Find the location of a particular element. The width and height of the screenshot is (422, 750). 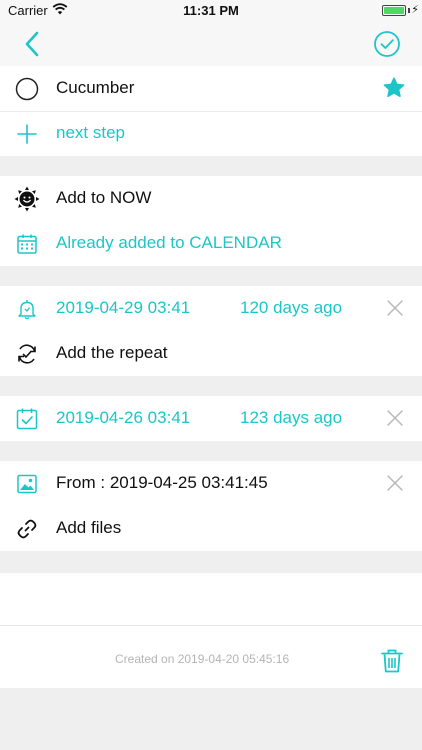

battery-icon is located at coordinates (394, 10).